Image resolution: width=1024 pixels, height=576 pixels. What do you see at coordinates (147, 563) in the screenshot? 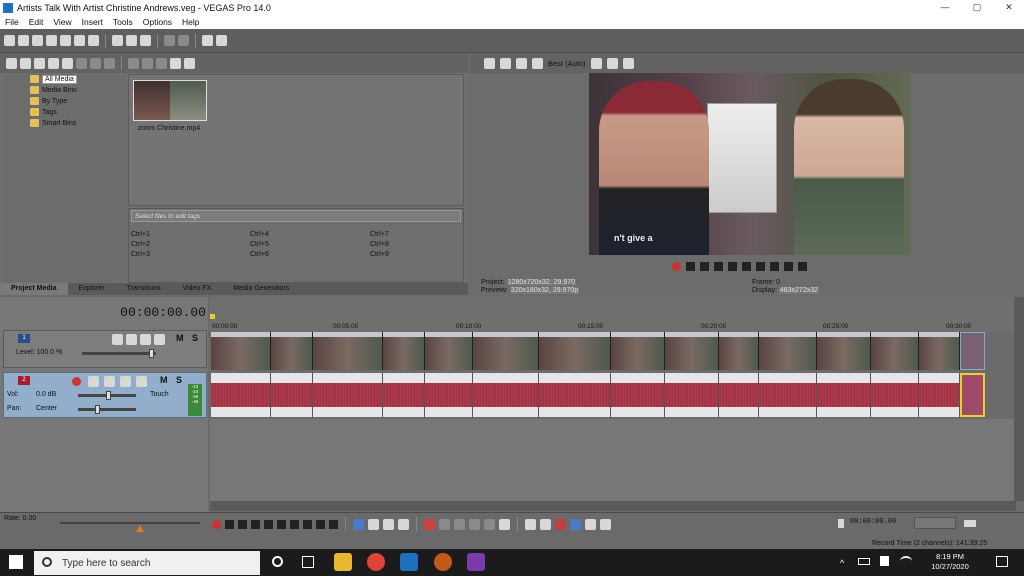
I see `taskbar-search-box: Type here to search` at bounding box center [147, 563].